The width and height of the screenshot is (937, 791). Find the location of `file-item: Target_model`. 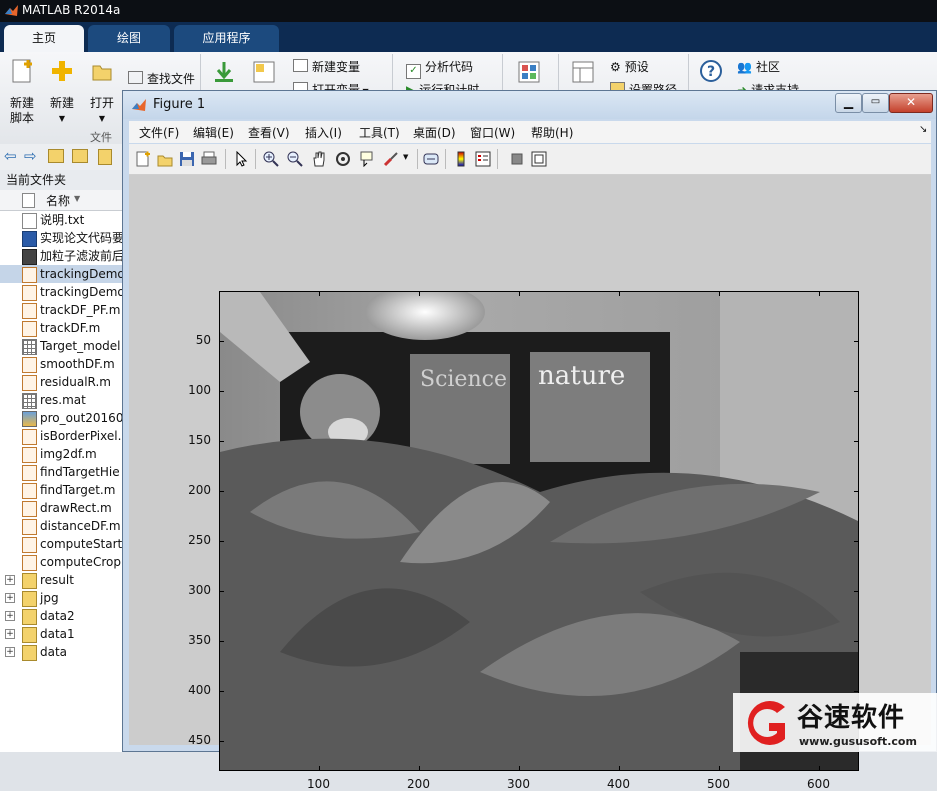

file-item: Target_model is located at coordinates (62, 346).